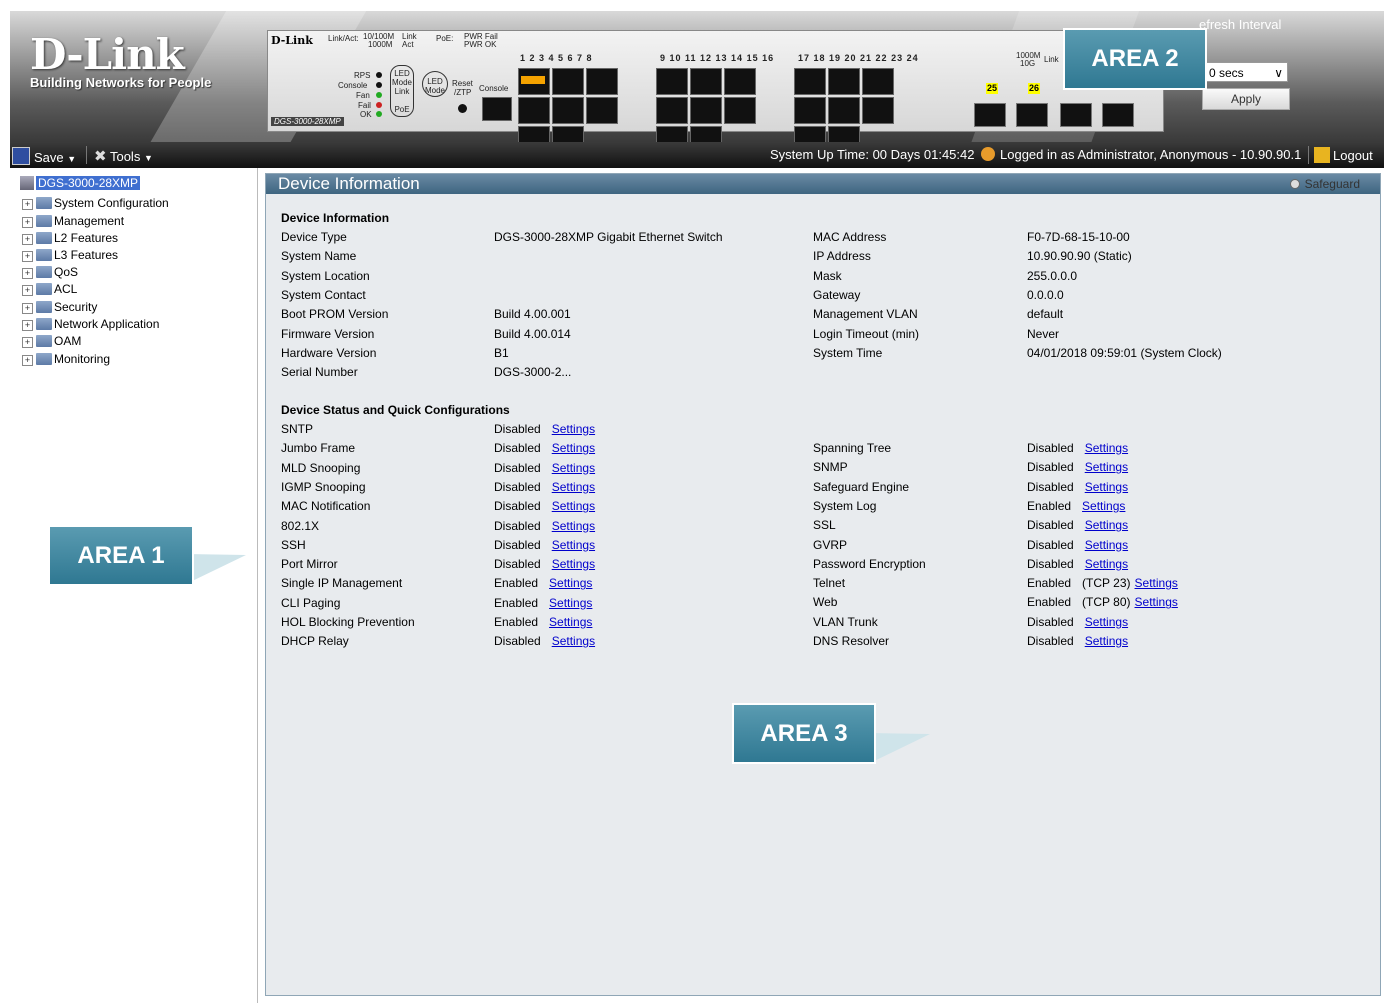 Image resolution: width=1385 pixels, height=1003 pixels. I want to click on save-menu: Save ▼, so click(44, 156).